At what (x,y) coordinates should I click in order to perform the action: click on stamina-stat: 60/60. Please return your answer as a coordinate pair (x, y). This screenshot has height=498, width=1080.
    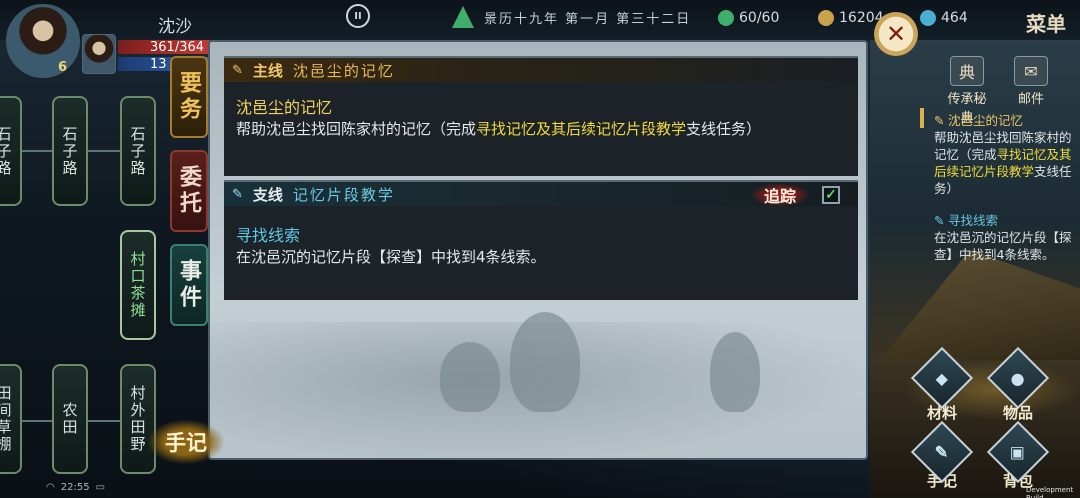
    Looking at the image, I should click on (748, 18).